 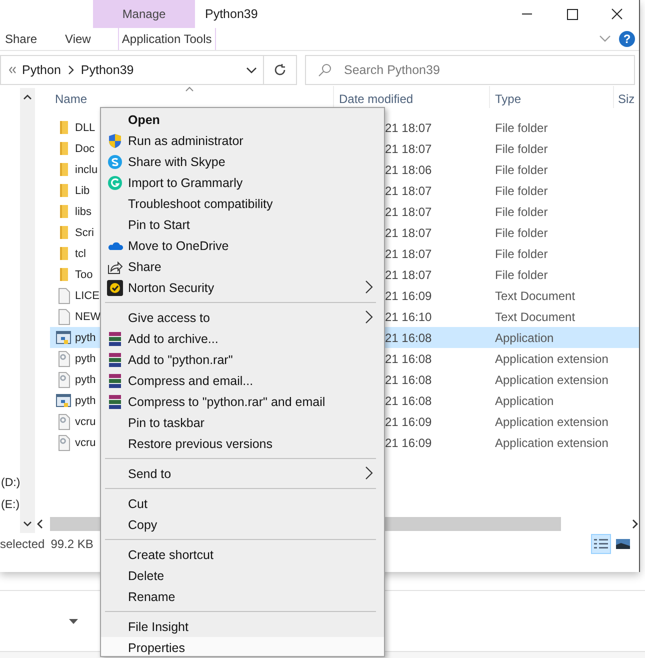 What do you see at coordinates (231, 14) in the screenshot?
I see `window-title: Python39` at bounding box center [231, 14].